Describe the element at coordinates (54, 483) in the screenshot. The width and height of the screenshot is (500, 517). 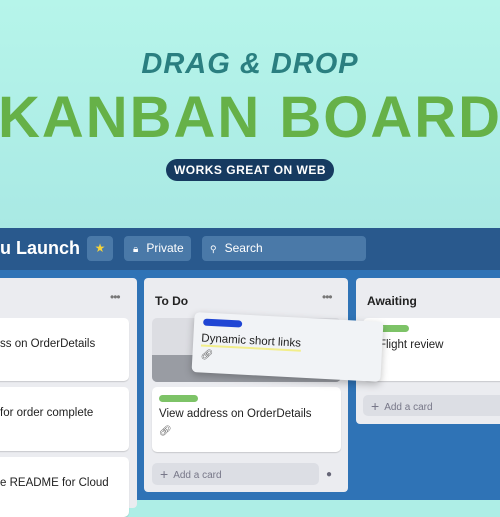
I see `card-title: e README for Cloud` at that location.